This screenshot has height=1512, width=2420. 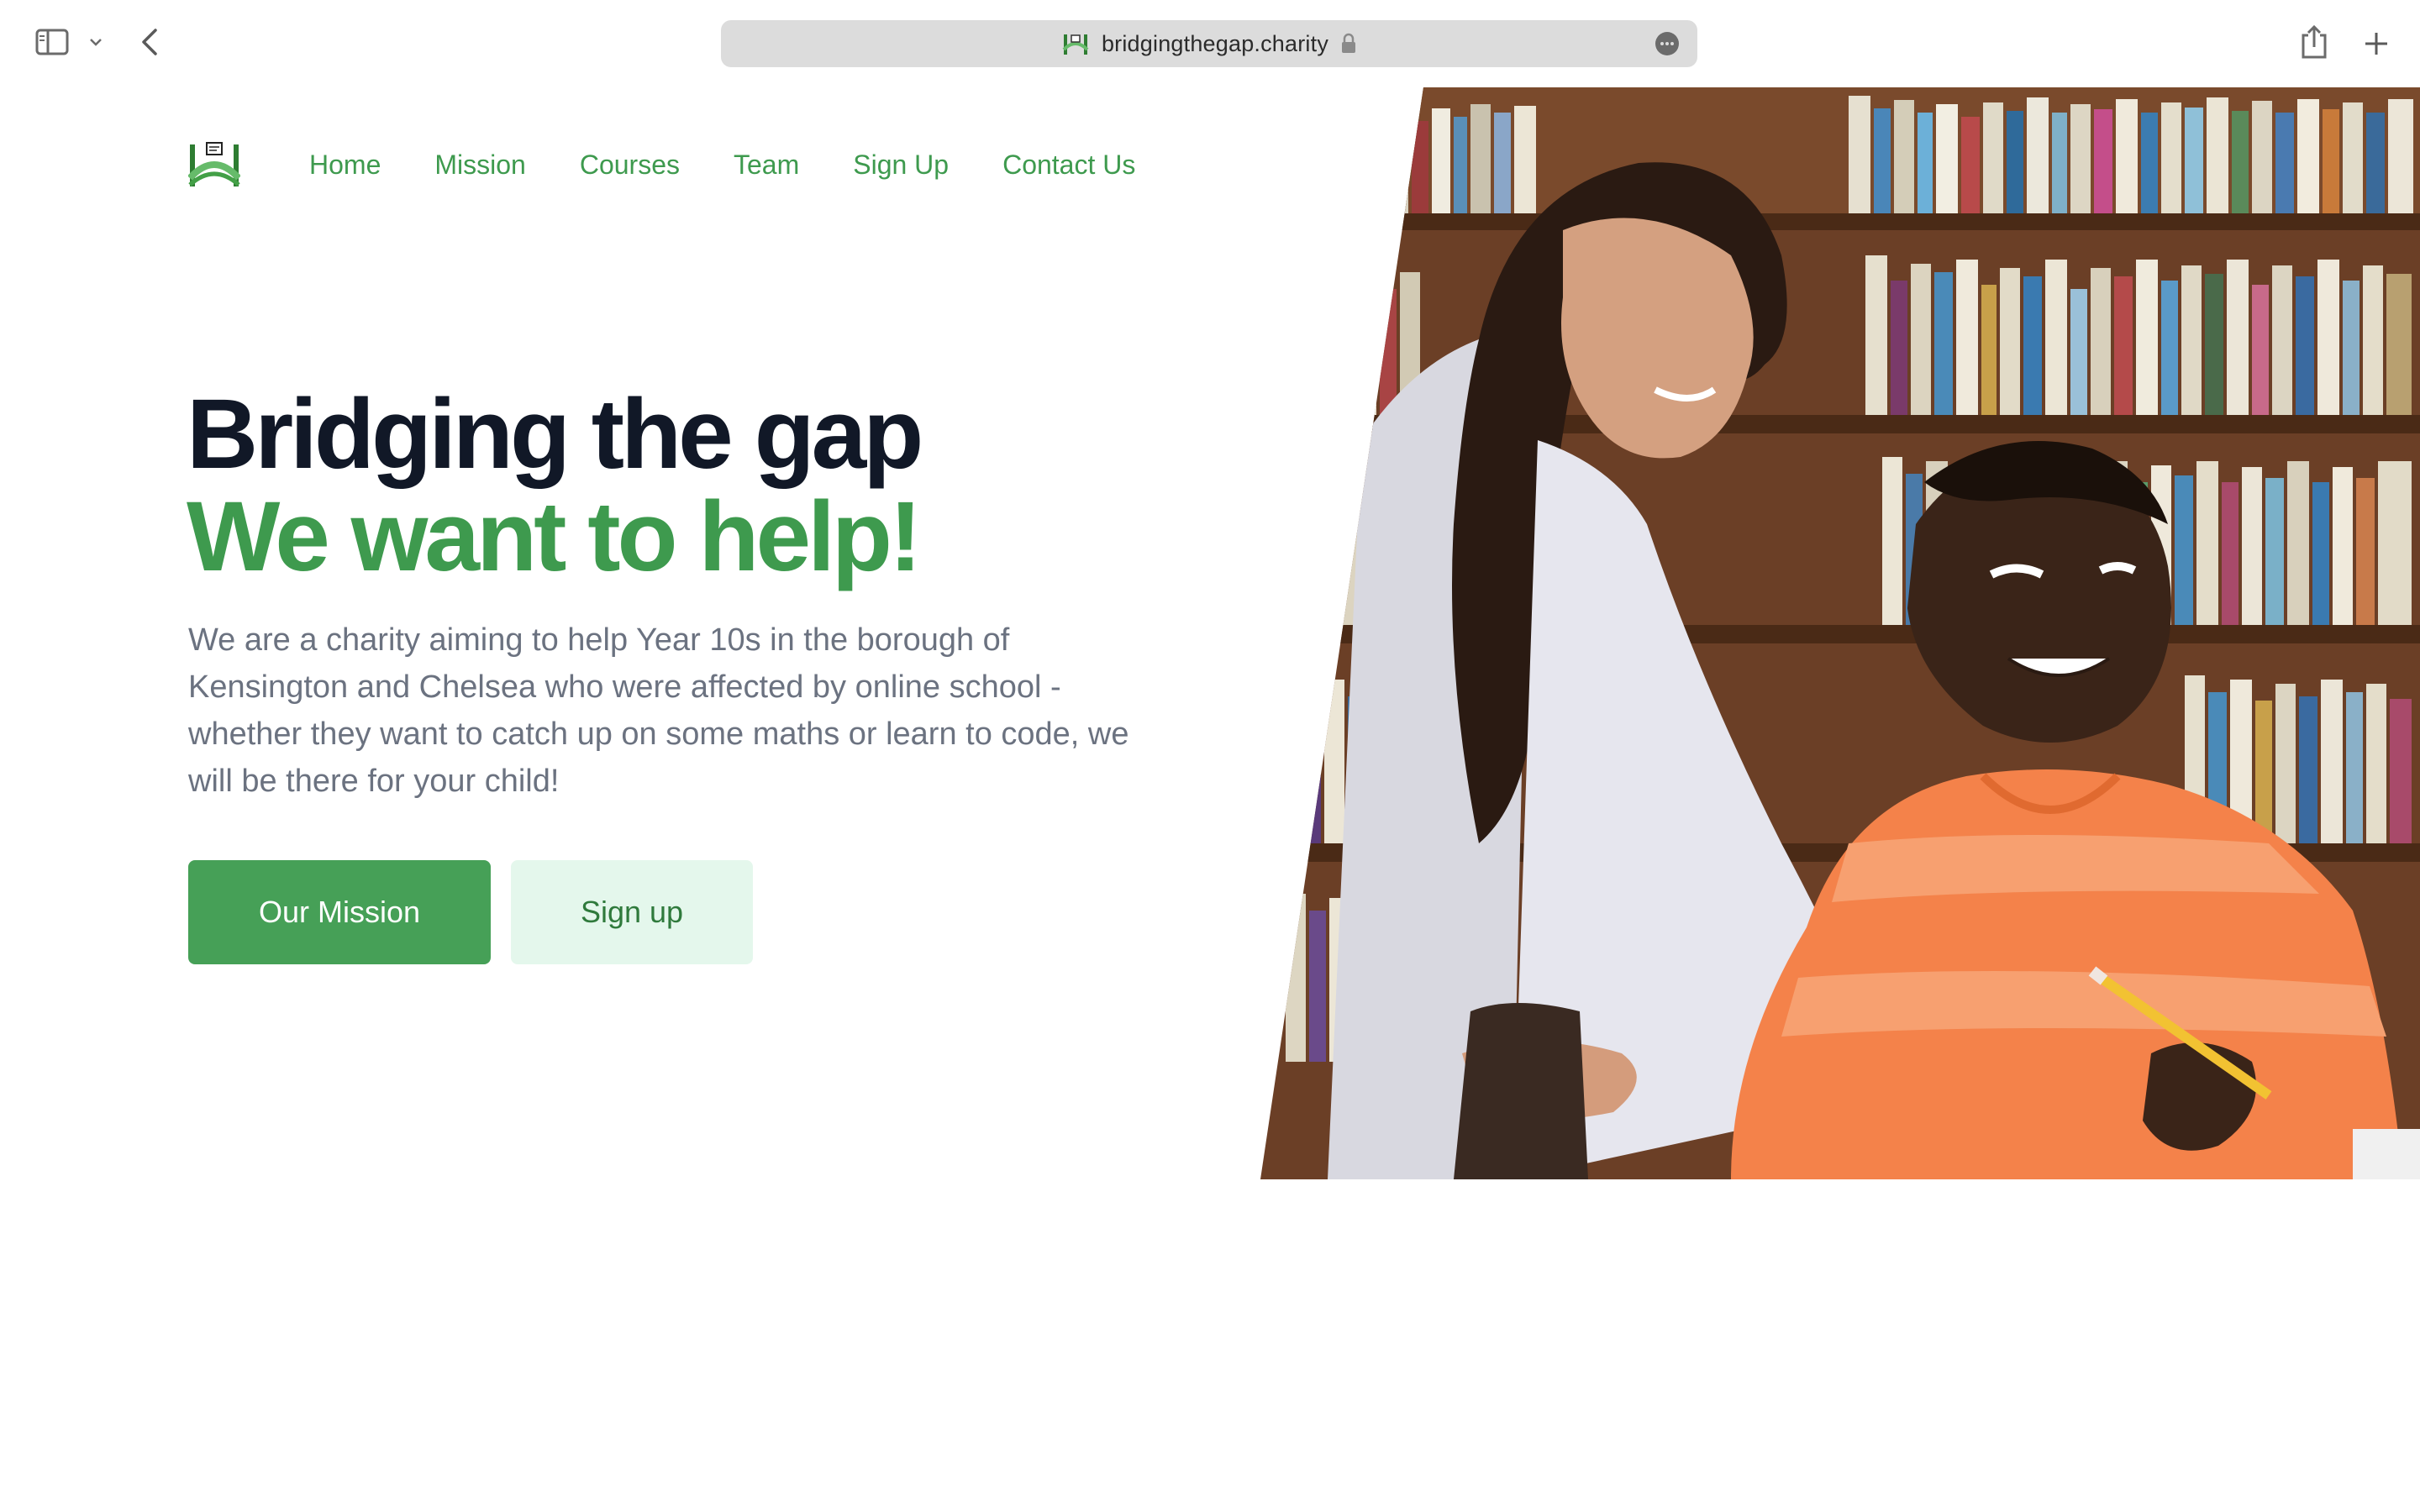 I want to click on nav-home: Home, so click(x=345, y=164).